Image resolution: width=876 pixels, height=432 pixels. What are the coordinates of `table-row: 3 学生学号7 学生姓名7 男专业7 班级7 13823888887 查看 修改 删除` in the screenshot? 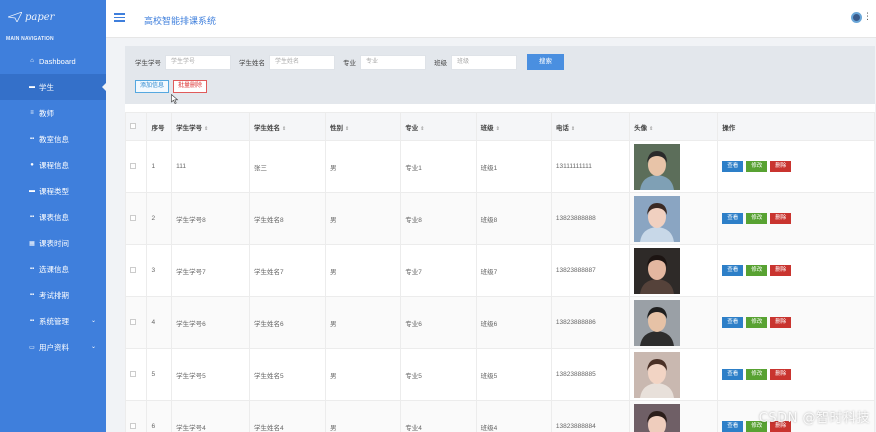 It's located at (499, 270).